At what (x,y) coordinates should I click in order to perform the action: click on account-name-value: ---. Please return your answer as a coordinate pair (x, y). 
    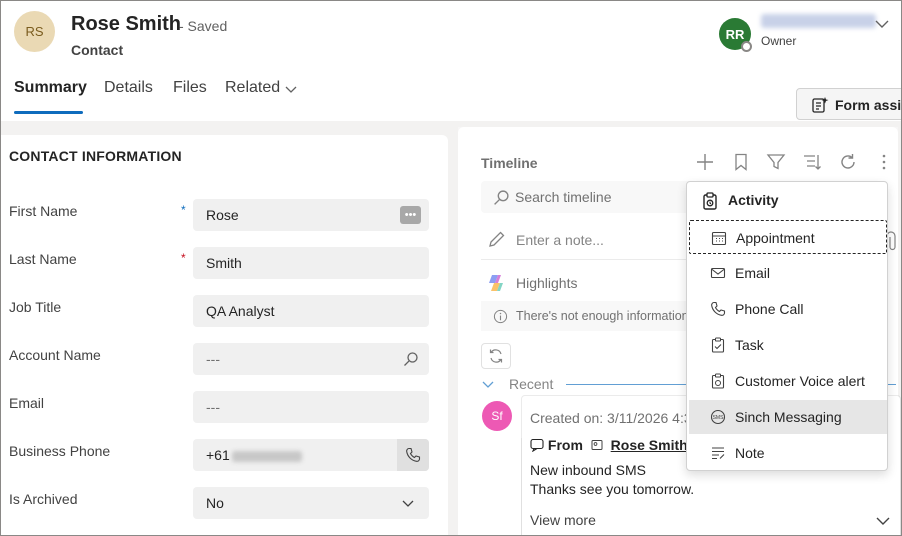
    Looking at the image, I should click on (213, 359).